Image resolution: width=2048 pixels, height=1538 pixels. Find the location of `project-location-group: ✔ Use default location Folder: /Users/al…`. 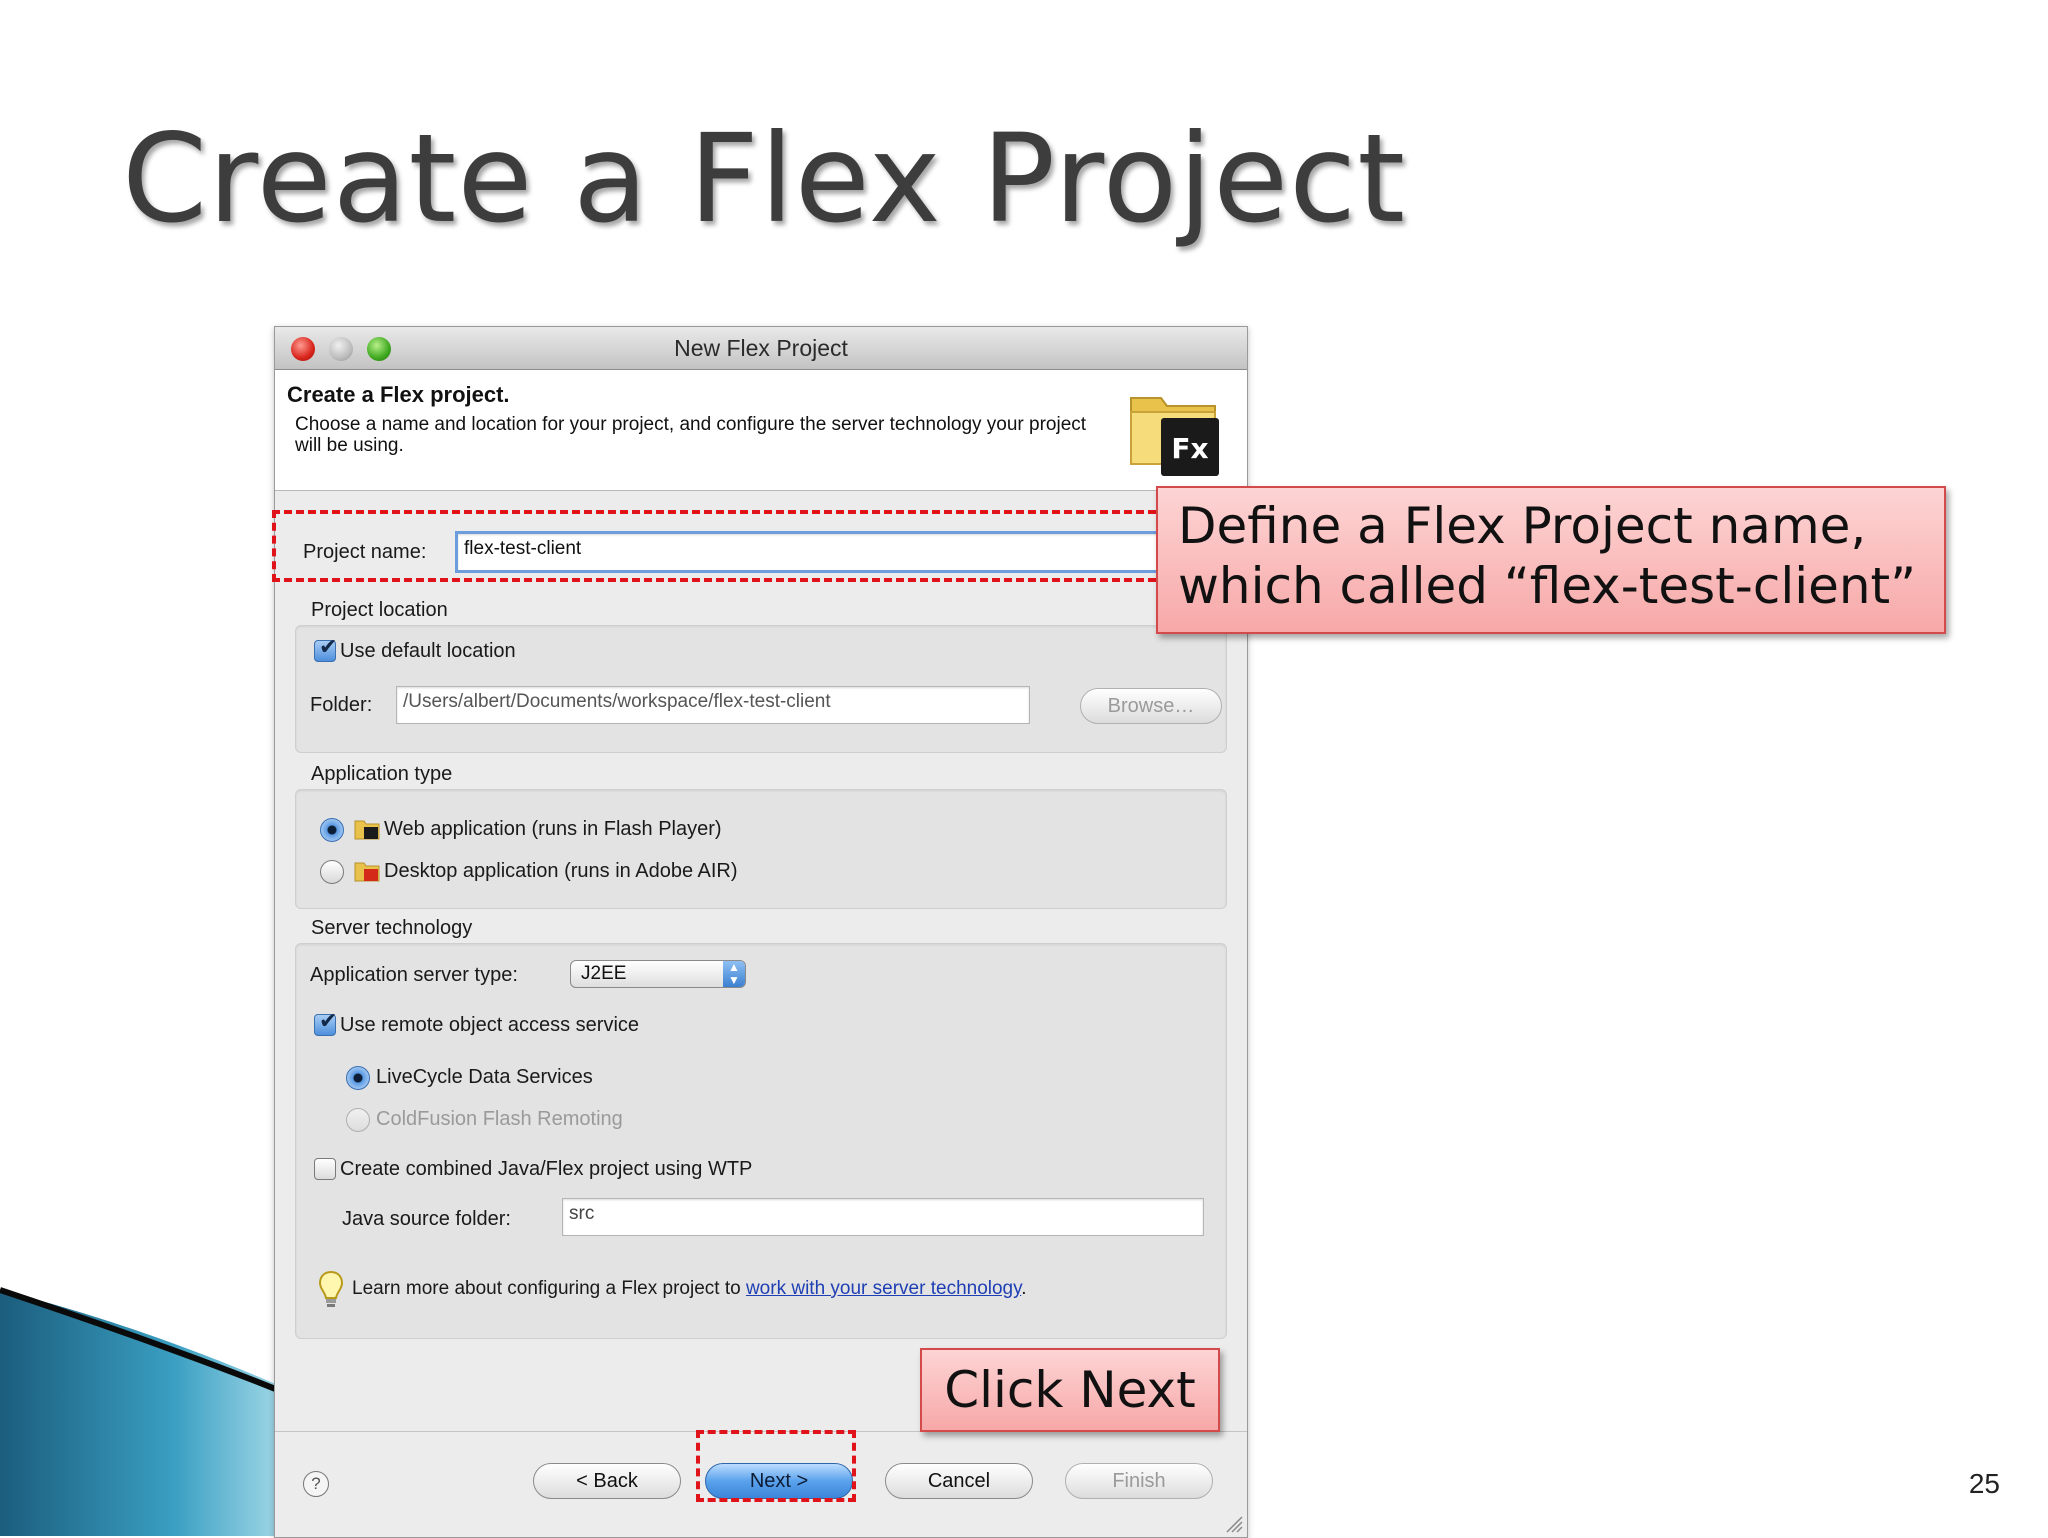

project-location-group: ✔ Use default location Folder: /Users/al… is located at coordinates (761, 689).